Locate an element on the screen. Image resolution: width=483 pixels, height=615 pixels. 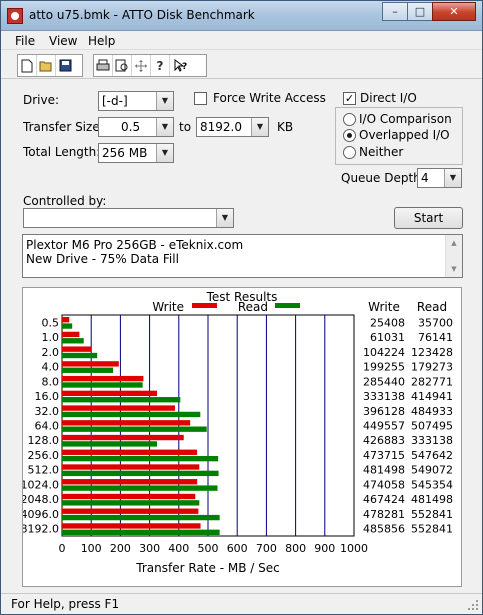
x-tick-label: 200 is located at coordinates (120, 548).